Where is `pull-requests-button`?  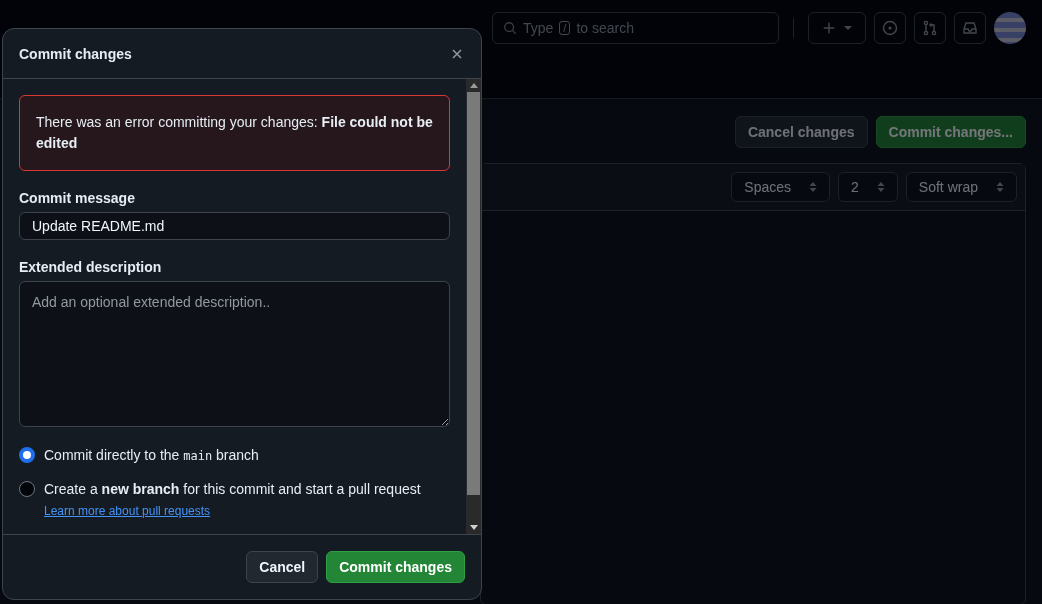
pull-requests-button is located at coordinates (930, 28).